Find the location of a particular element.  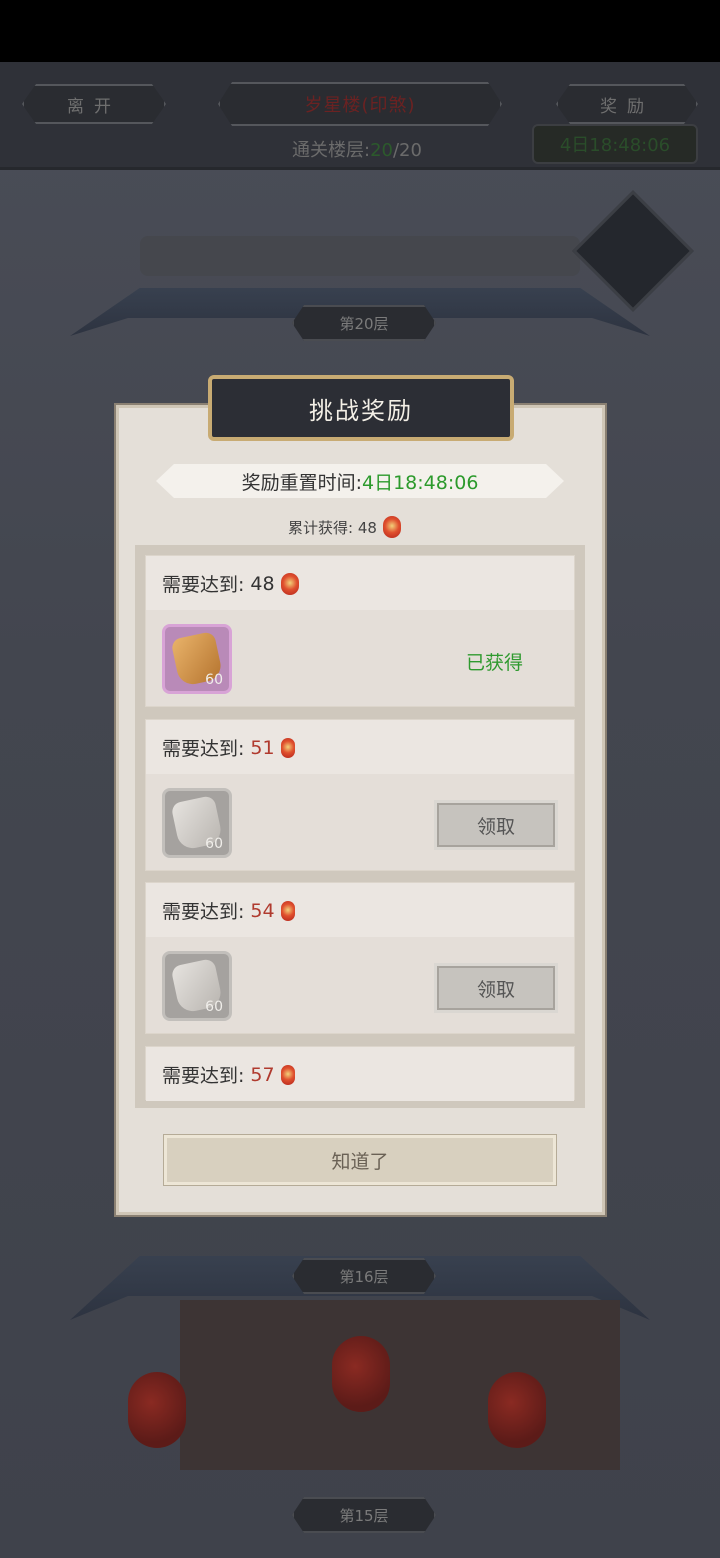

floors-cleared-label: 通关楼层: is located at coordinates (331, 150).